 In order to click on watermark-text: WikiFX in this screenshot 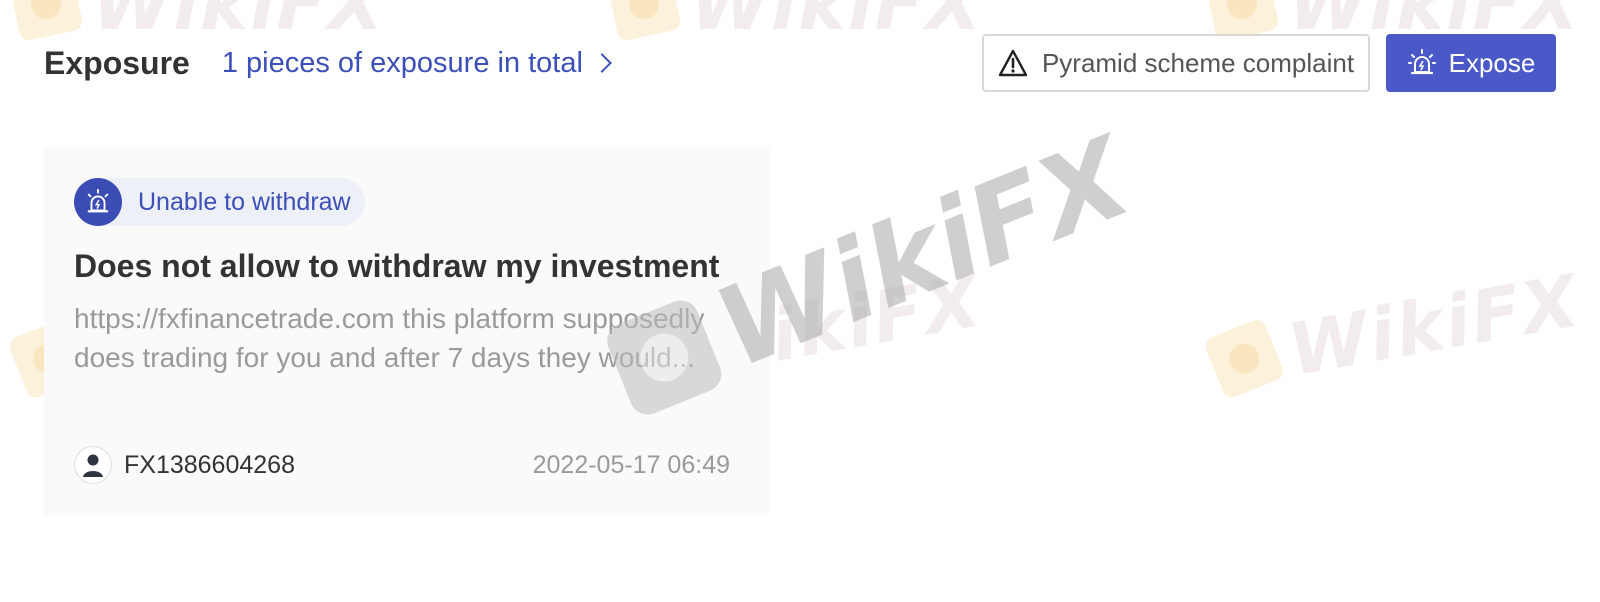, I will do `click(1434, 325)`.